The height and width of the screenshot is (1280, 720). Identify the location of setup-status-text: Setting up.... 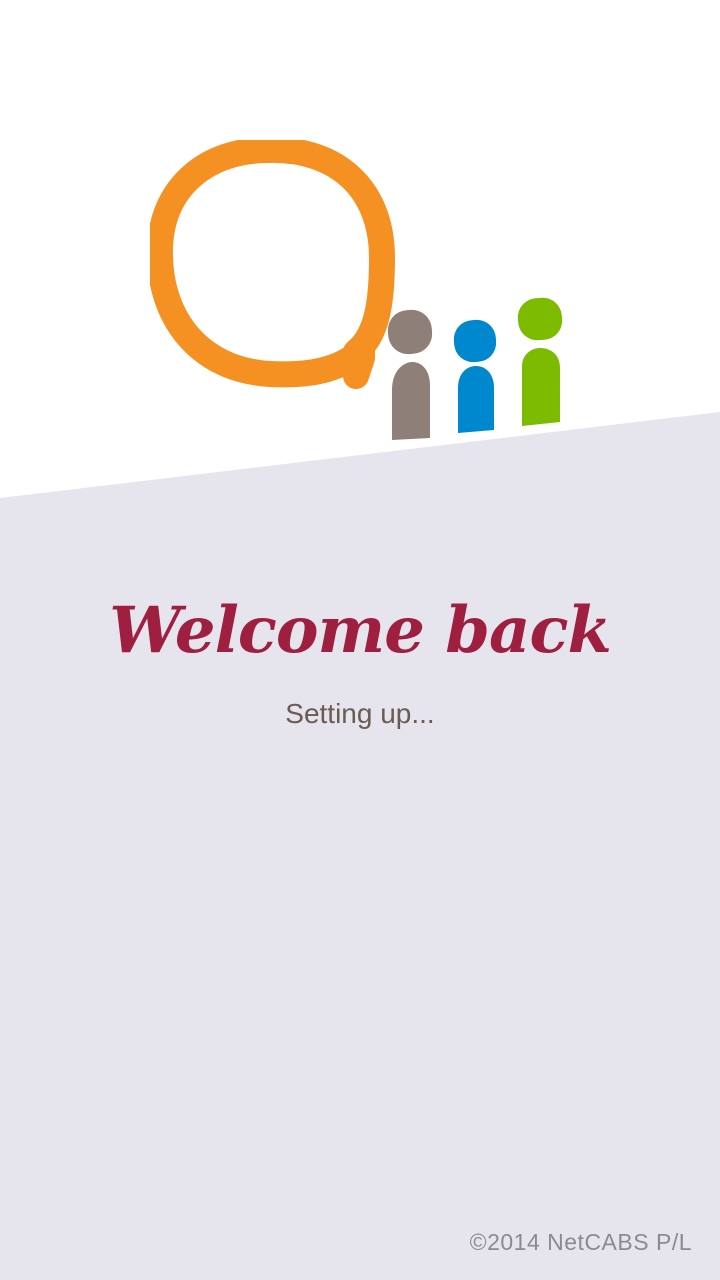
(360, 713).